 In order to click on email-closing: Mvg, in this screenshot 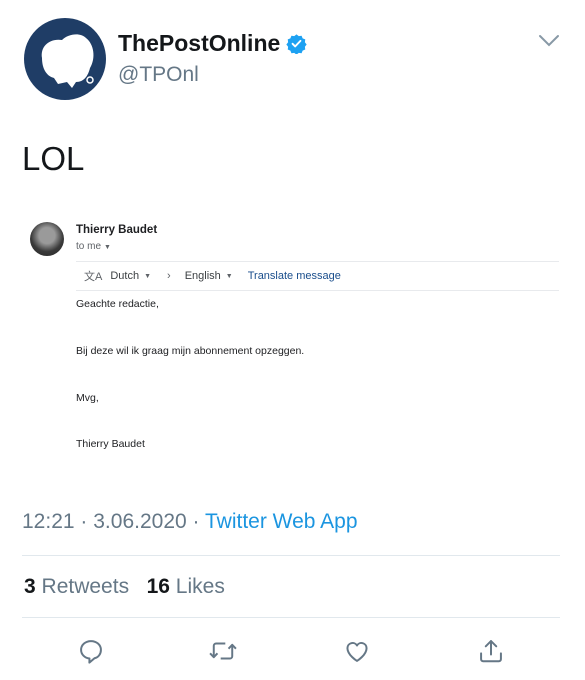, I will do `click(87, 398)`.